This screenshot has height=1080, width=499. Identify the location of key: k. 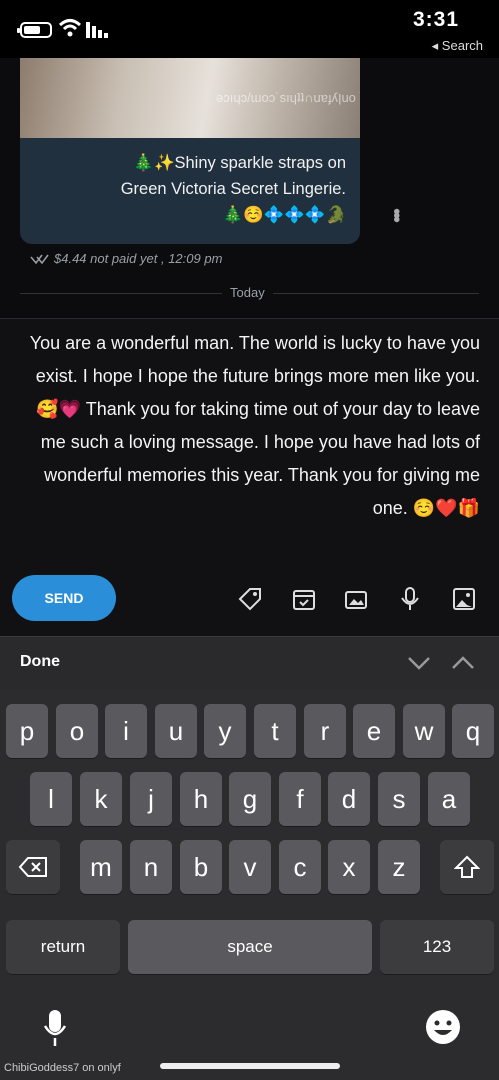
(101, 799).